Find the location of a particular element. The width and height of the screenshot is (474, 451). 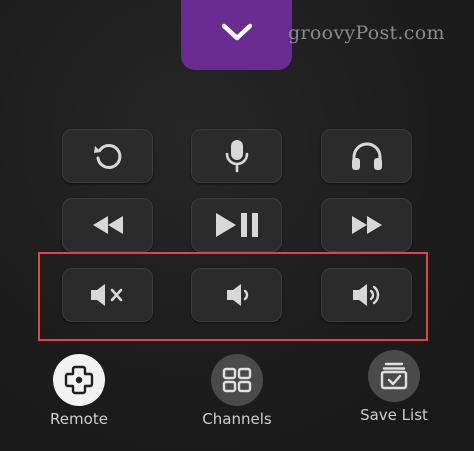

mute-icon is located at coordinates (106, 295).